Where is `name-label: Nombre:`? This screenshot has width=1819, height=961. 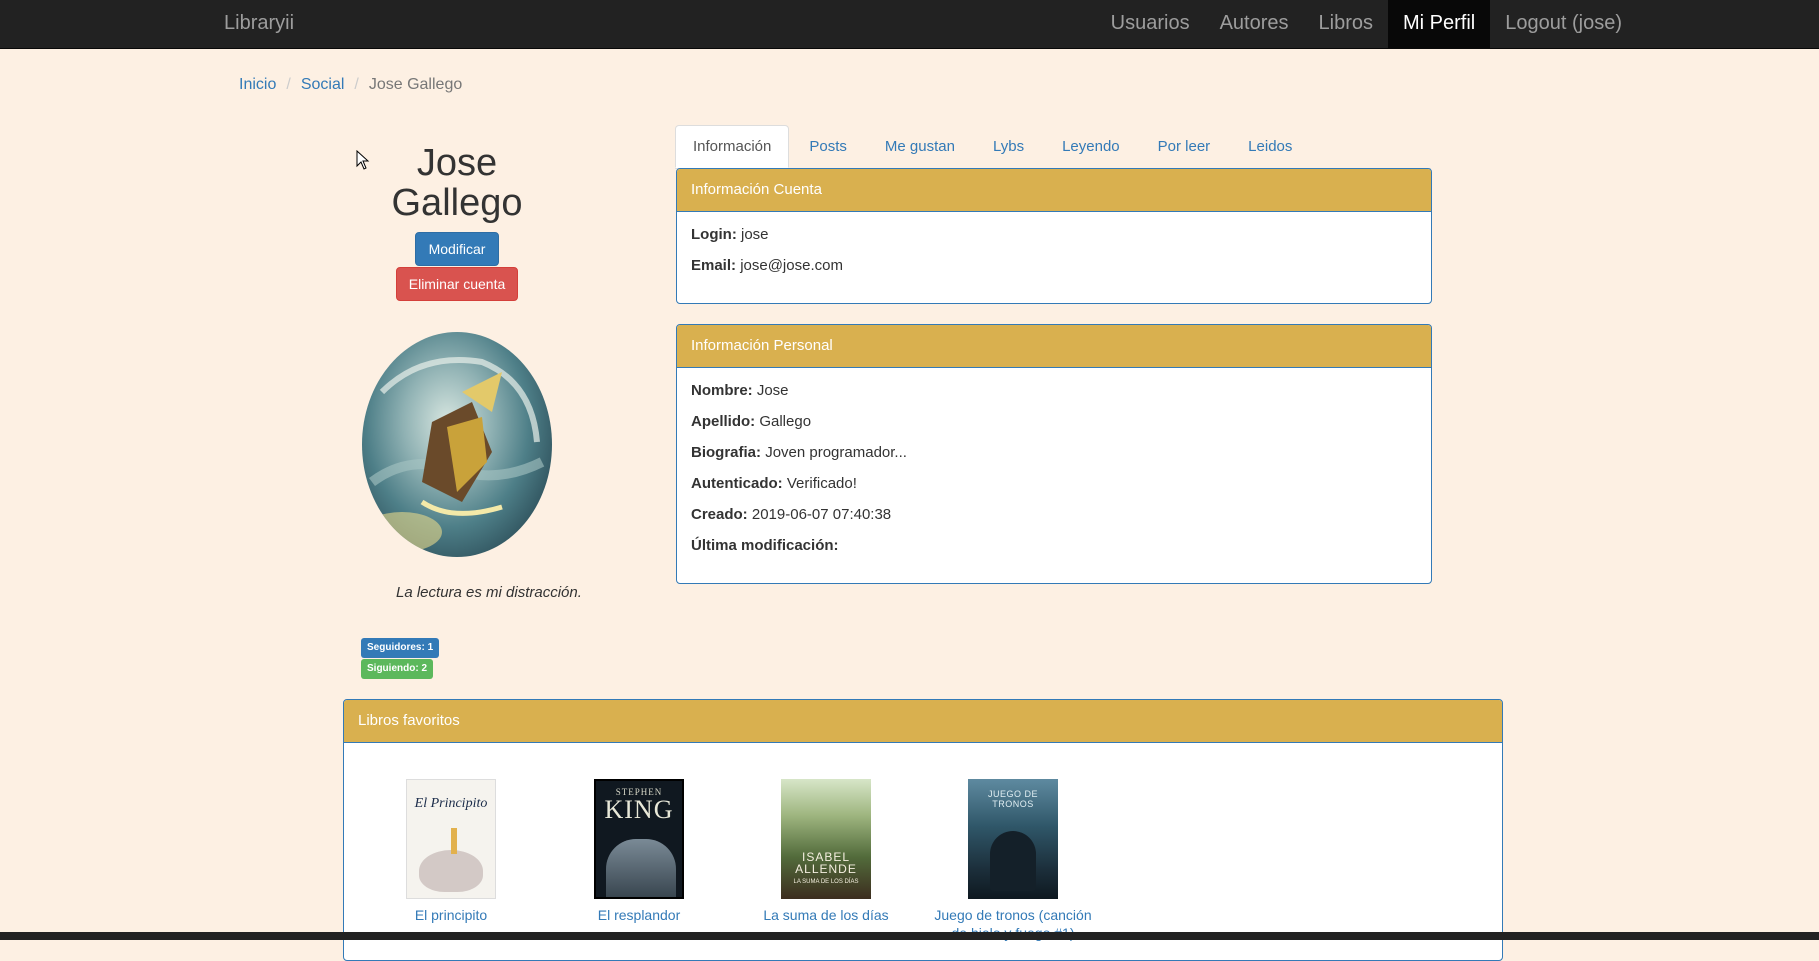
name-label: Nombre: is located at coordinates (722, 390).